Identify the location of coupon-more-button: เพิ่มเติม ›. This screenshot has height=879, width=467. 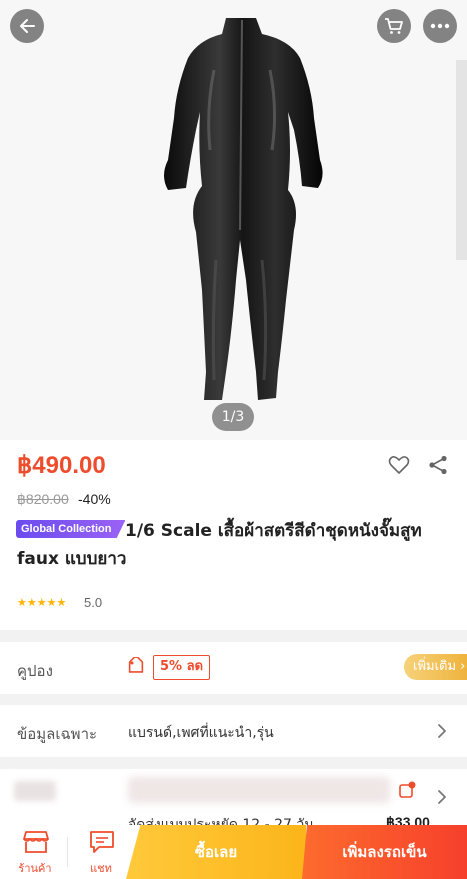
(435, 667).